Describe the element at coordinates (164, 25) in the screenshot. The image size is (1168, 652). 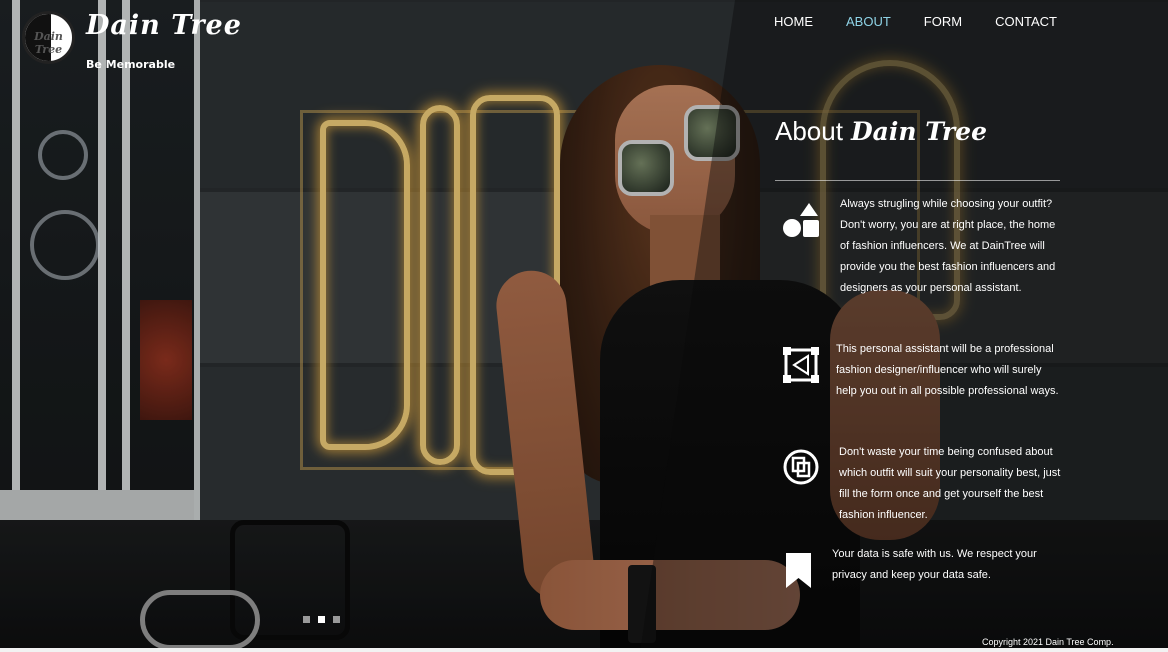
I see `brand-name: Dain Tree` at that location.